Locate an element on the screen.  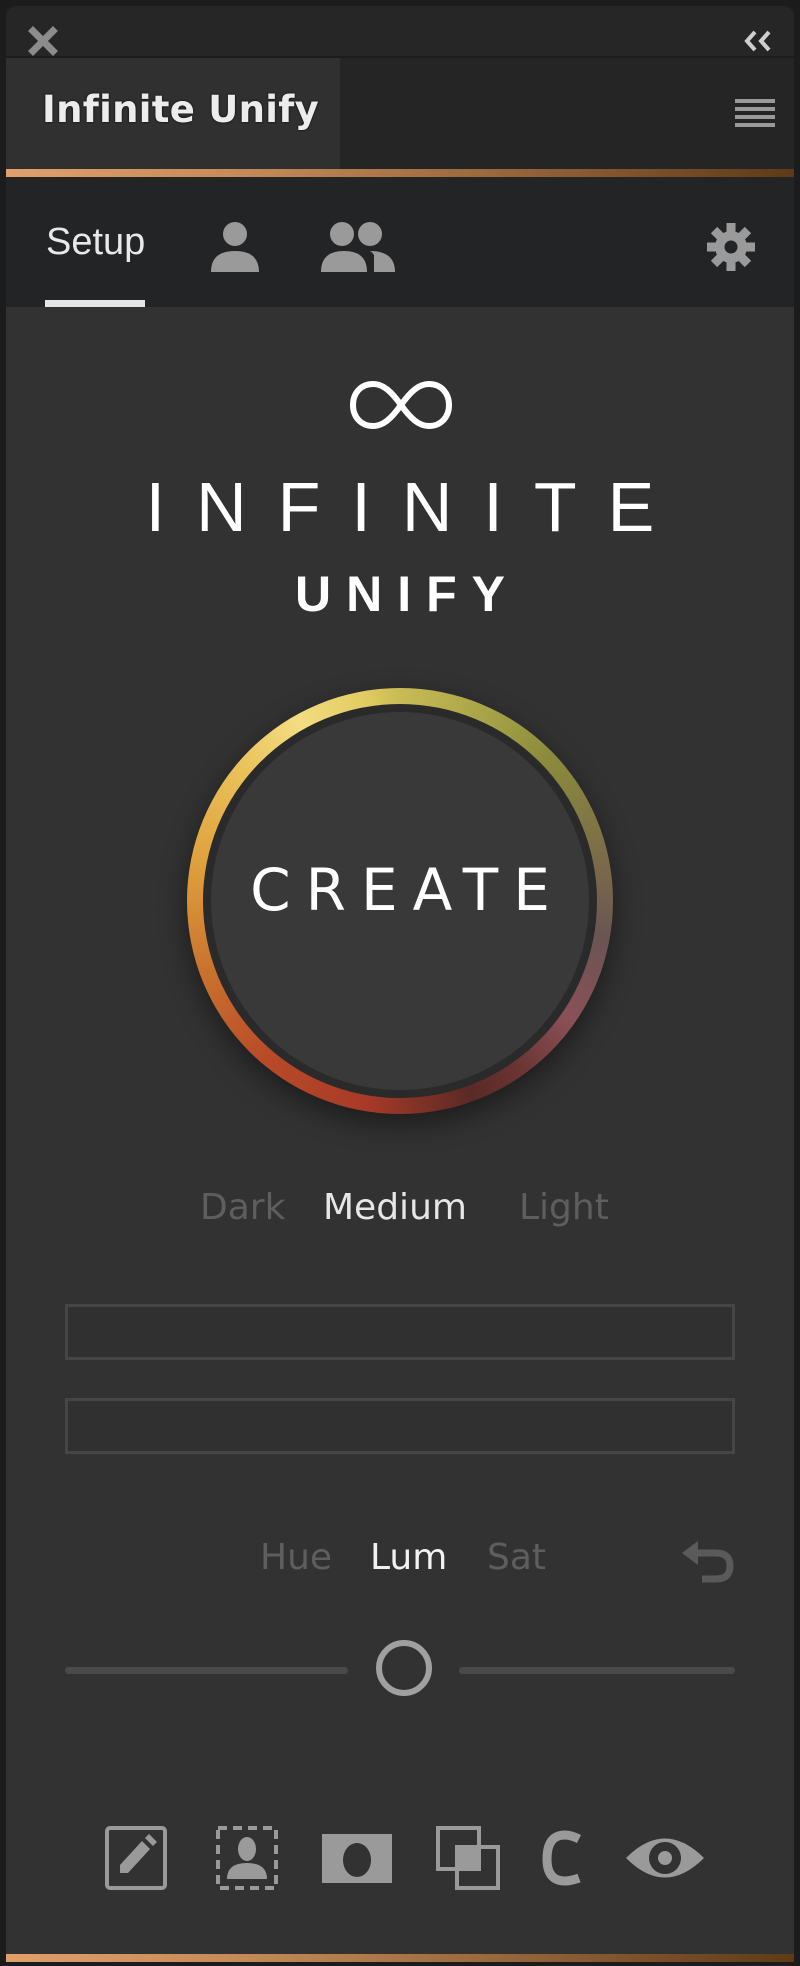
hls-selector: Hue Lum Sat is located at coordinates (400, 1562).